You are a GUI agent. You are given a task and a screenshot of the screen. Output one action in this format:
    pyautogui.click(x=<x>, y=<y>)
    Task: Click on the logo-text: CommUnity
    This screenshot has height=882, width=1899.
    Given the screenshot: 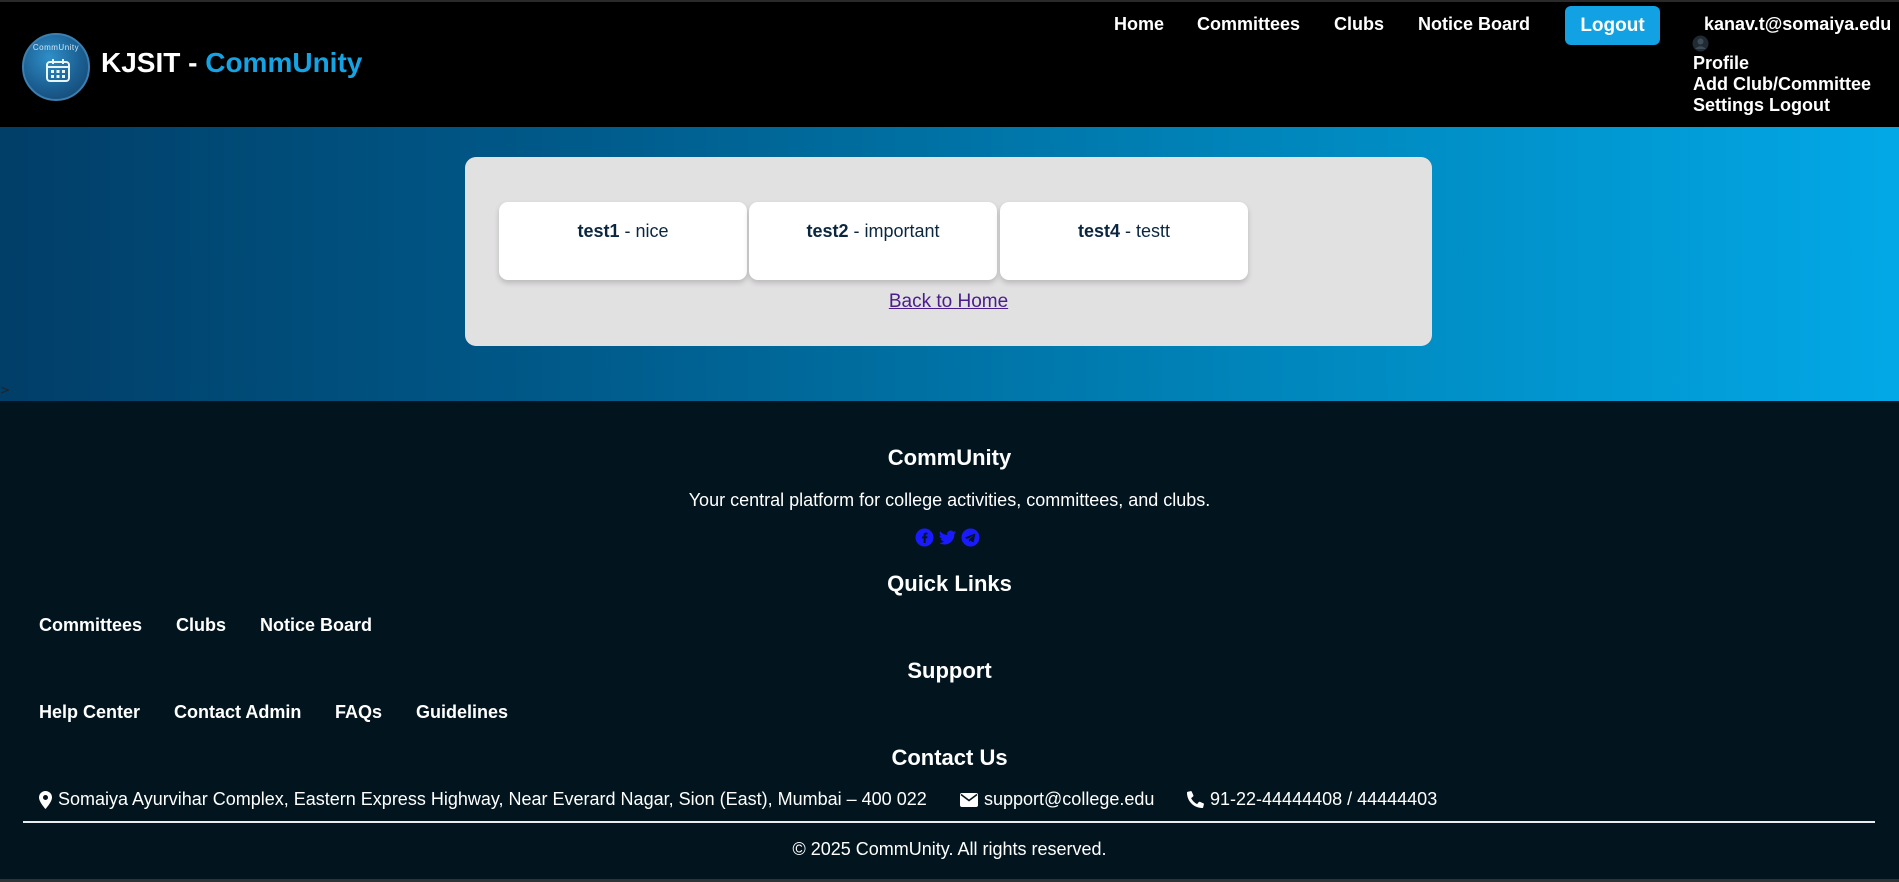 What is the action you would take?
    pyautogui.click(x=56, y=47)
    